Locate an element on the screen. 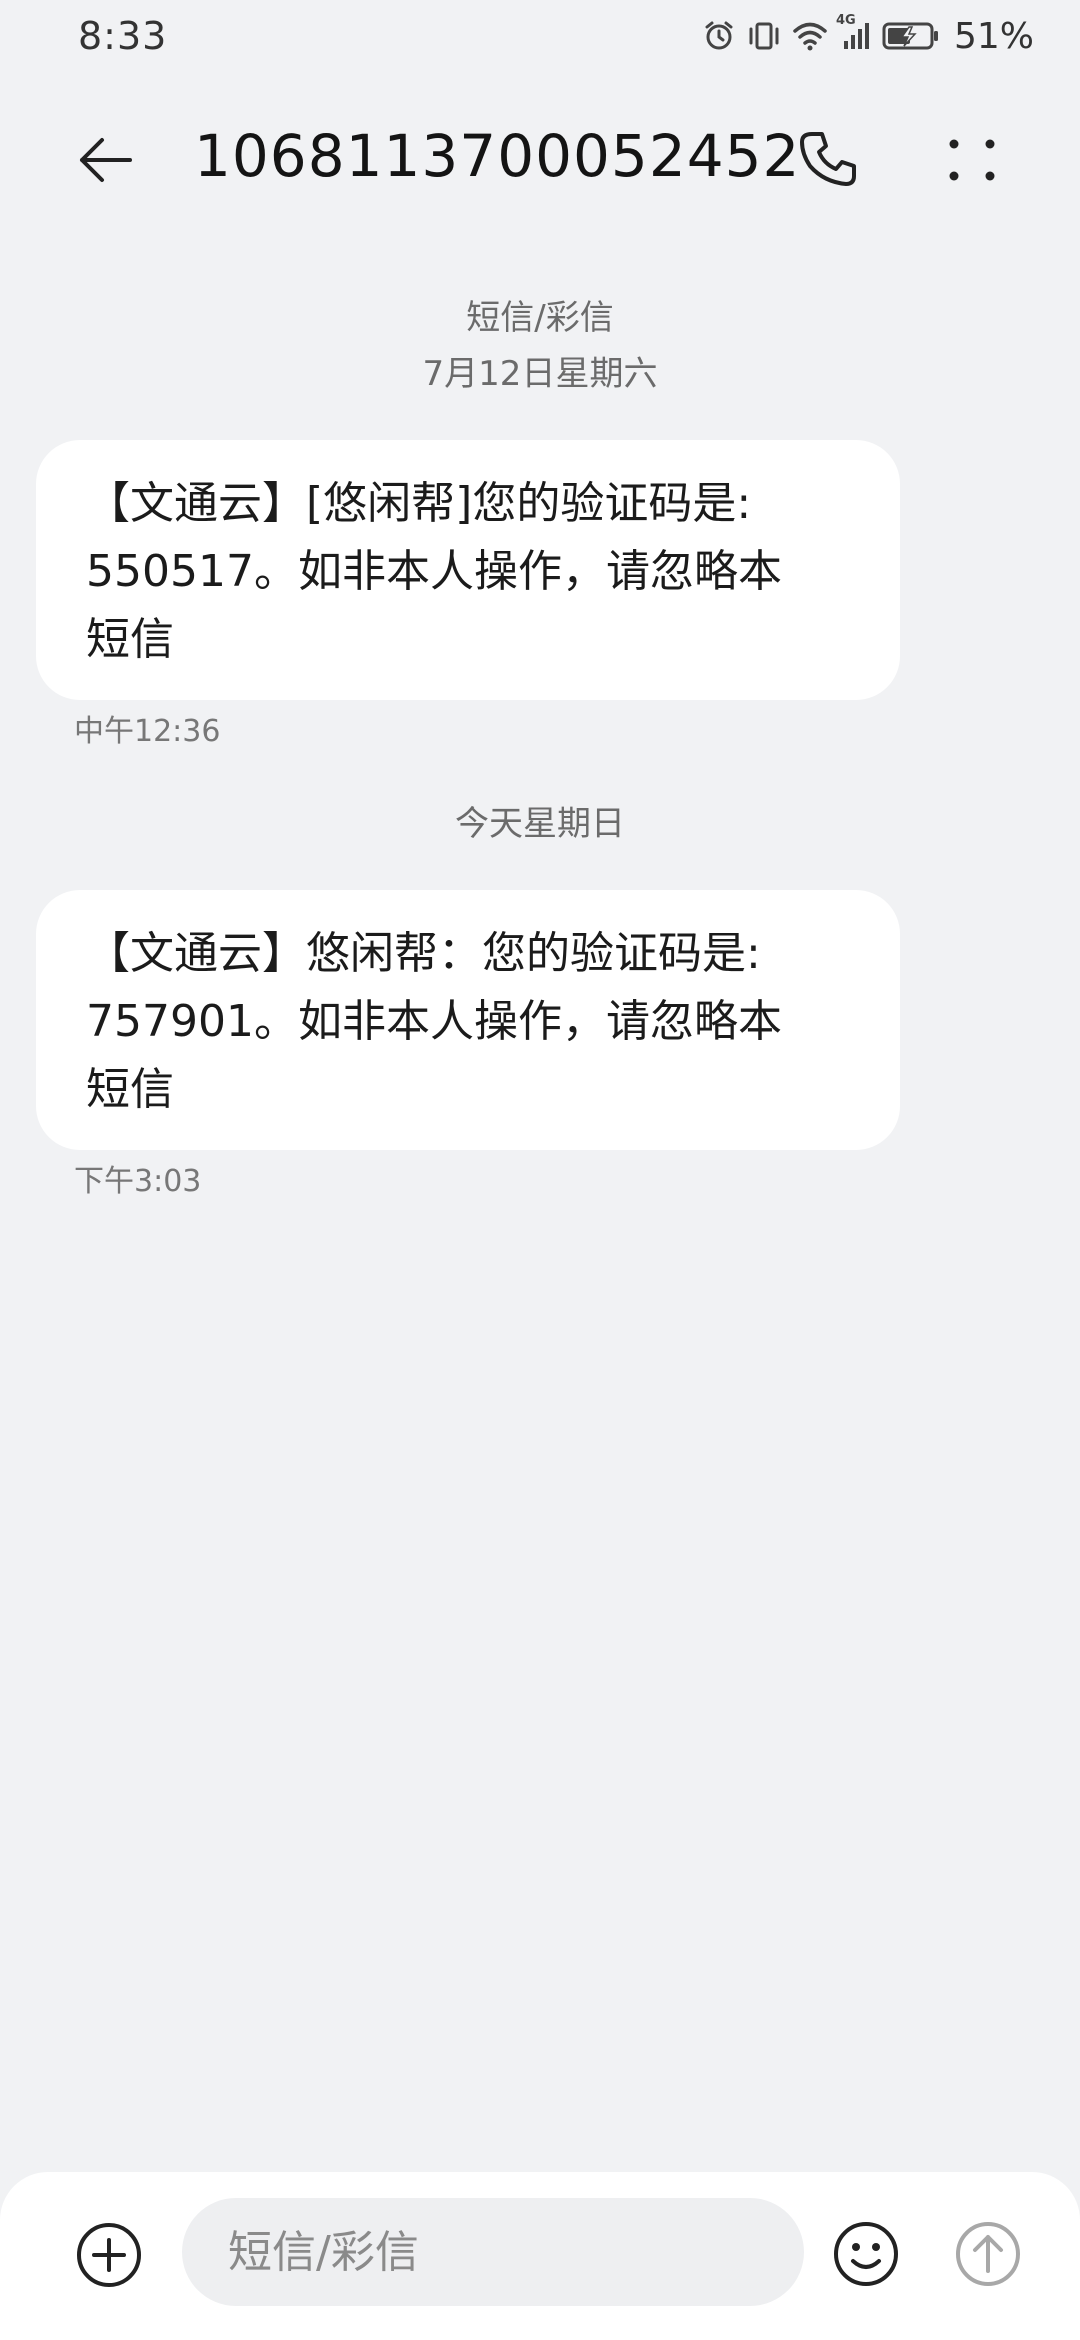 The width and height of the screenshot is (1080, 2340). add-circle-icon is located at coordinates (109, 2255).